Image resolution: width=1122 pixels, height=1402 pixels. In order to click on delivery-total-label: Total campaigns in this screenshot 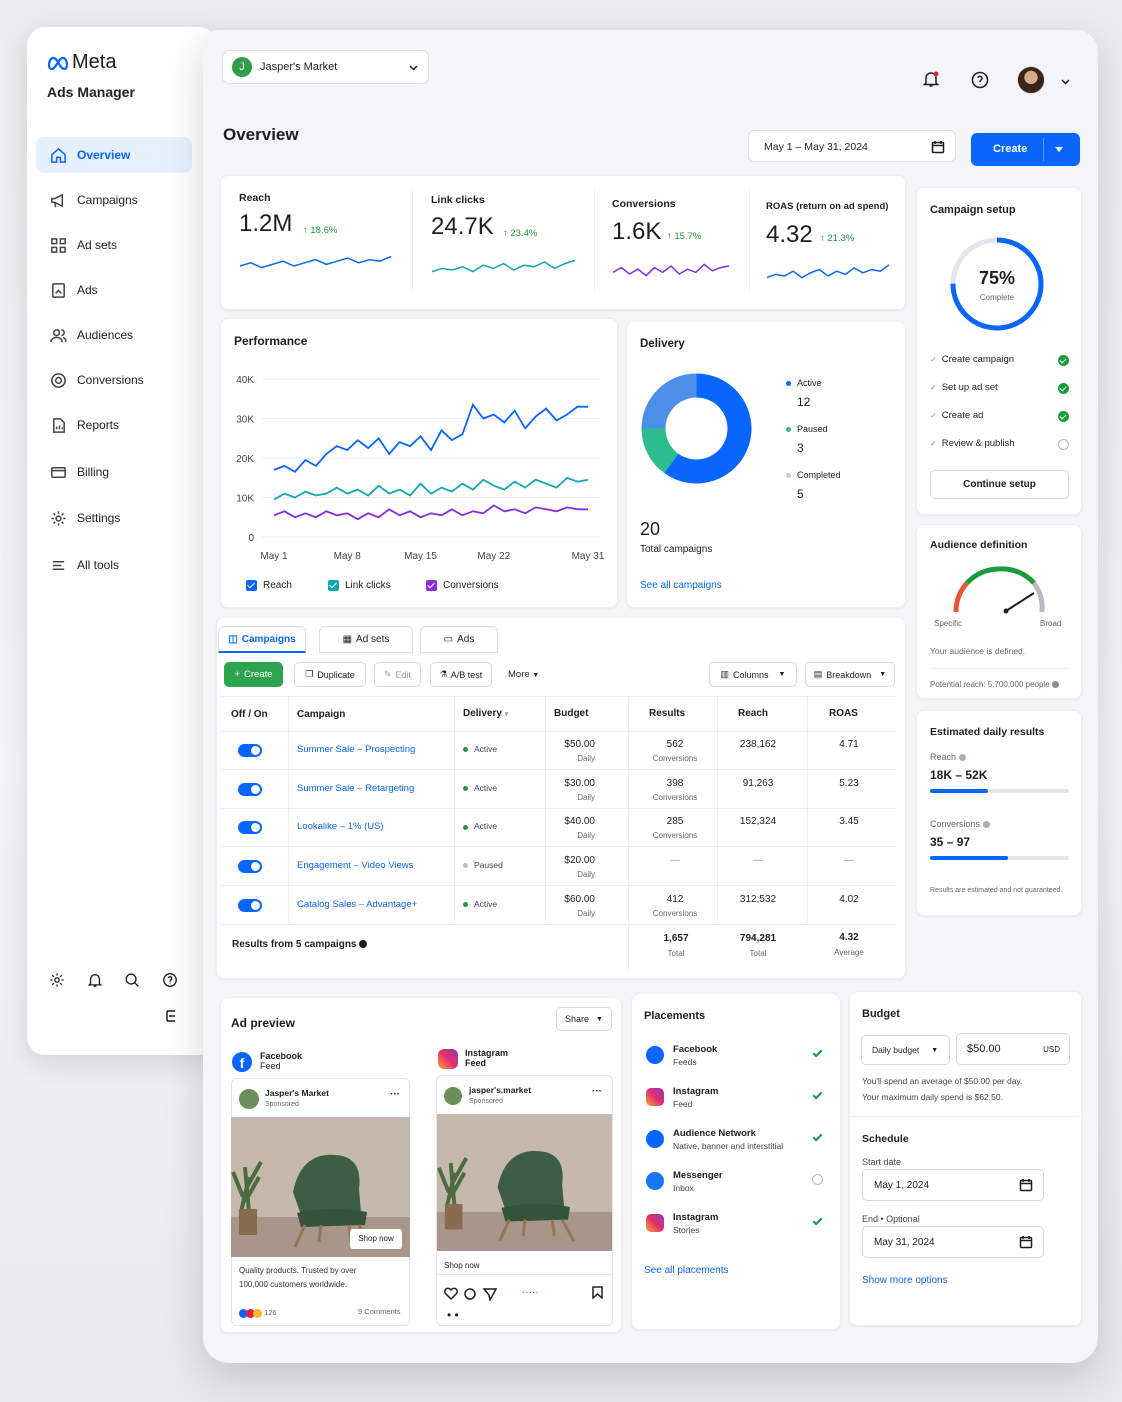, I will do `click(676, 549)`.